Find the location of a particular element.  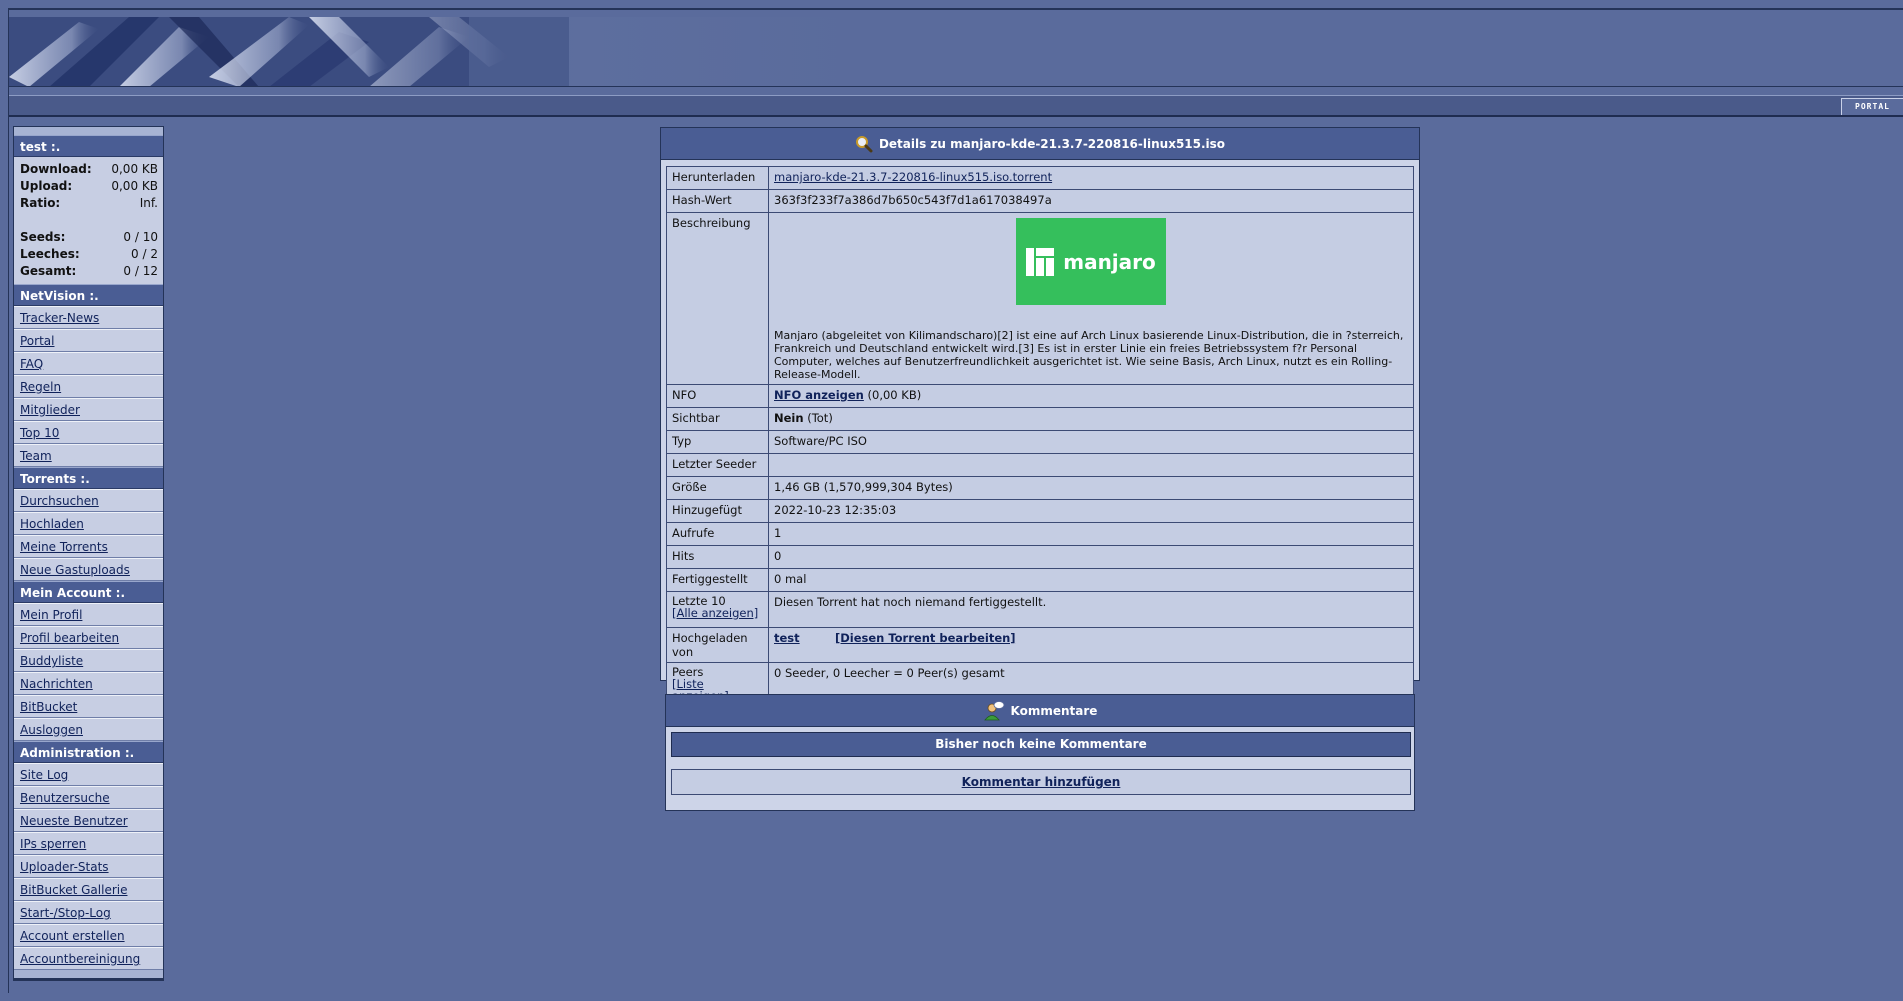

banner-leaves-graphic is located at coordinates (289, 51).